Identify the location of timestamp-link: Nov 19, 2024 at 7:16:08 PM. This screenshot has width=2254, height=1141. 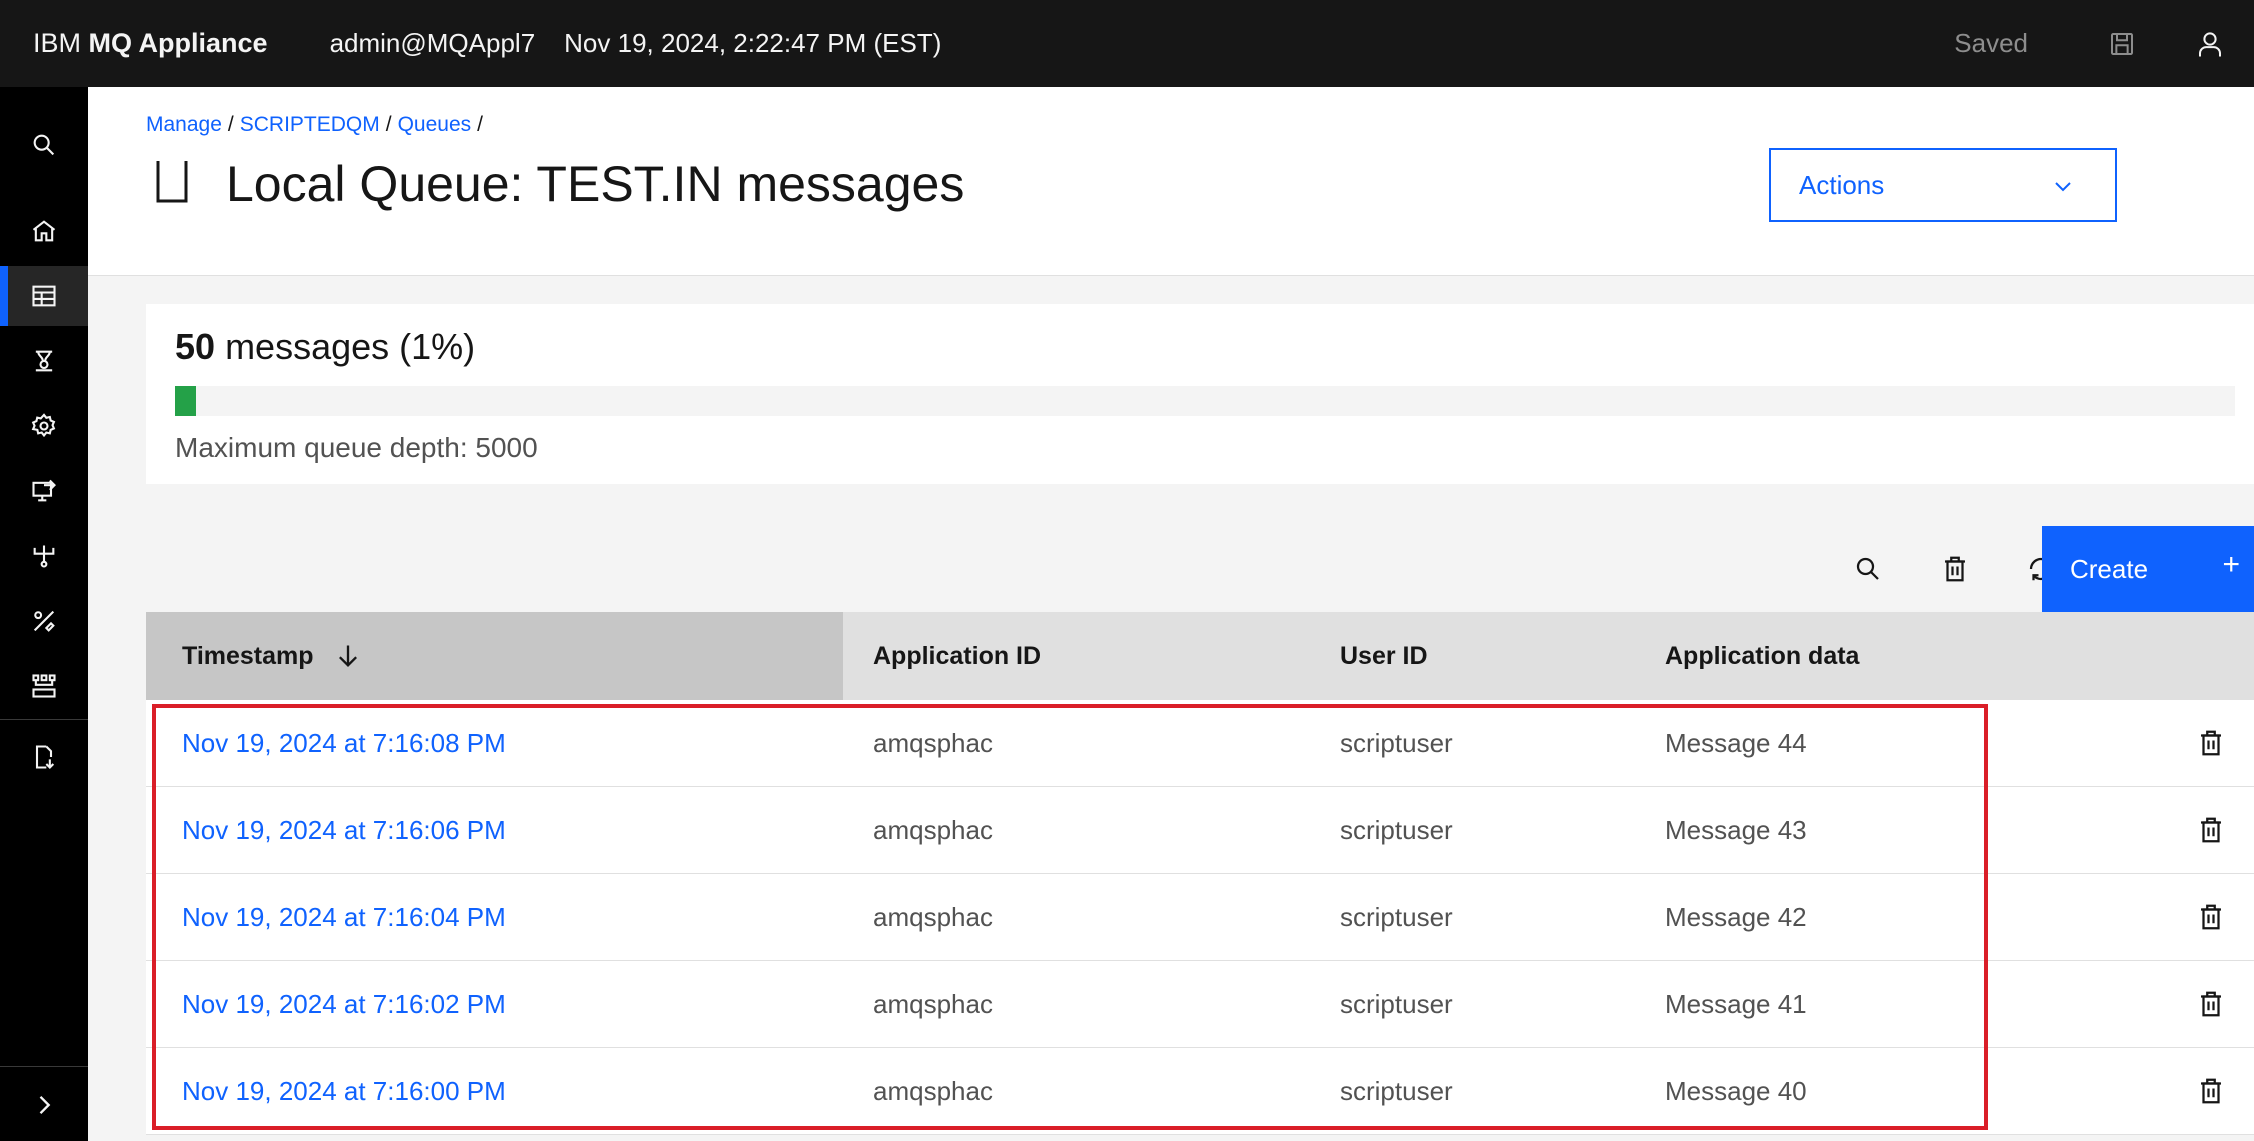
(344, 743).